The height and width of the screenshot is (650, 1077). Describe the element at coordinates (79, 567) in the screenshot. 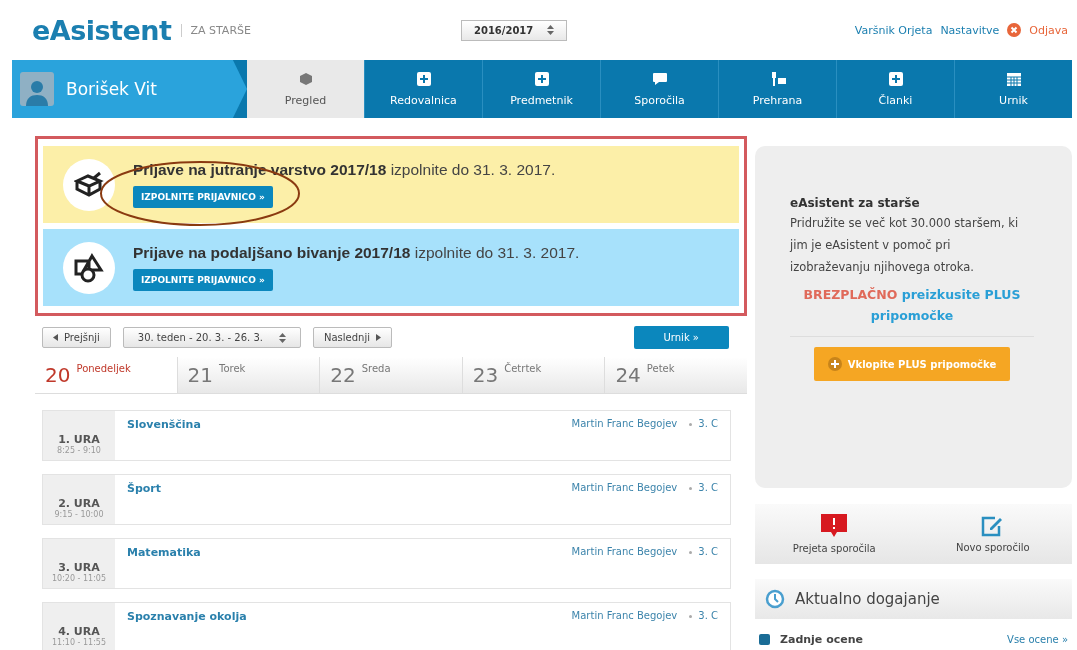

I see `period-label: 3. URA` at that location.